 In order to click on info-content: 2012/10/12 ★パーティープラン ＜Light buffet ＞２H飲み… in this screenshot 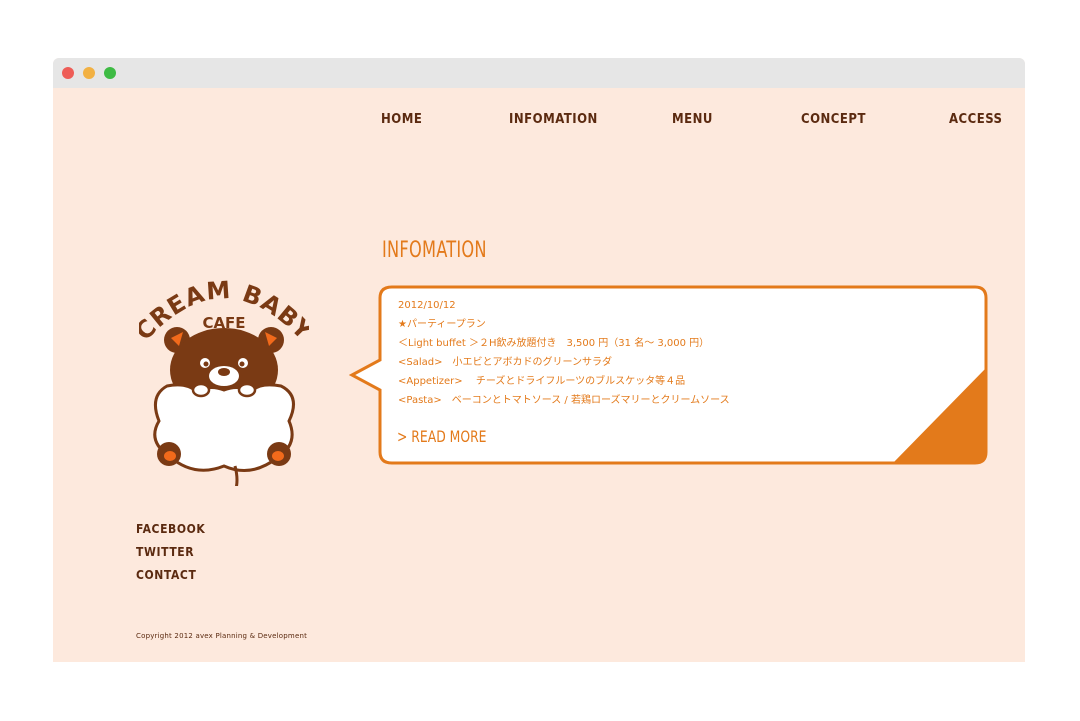, I will do `click(658, 356)`.